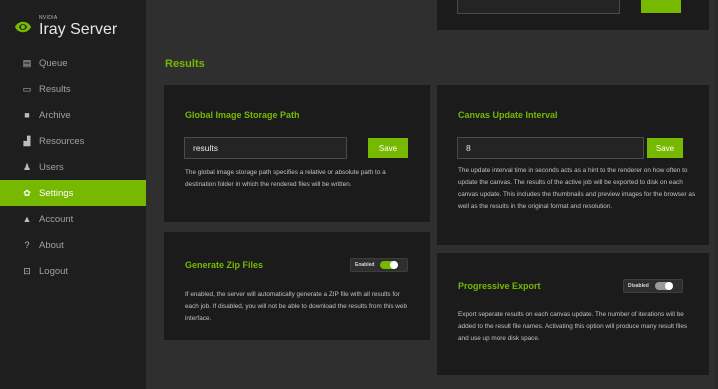 This screenshot has height=389, width=718. Describe the element at coordinates (573, 15) in the screenshot. I see `card-top-partial` at that location.